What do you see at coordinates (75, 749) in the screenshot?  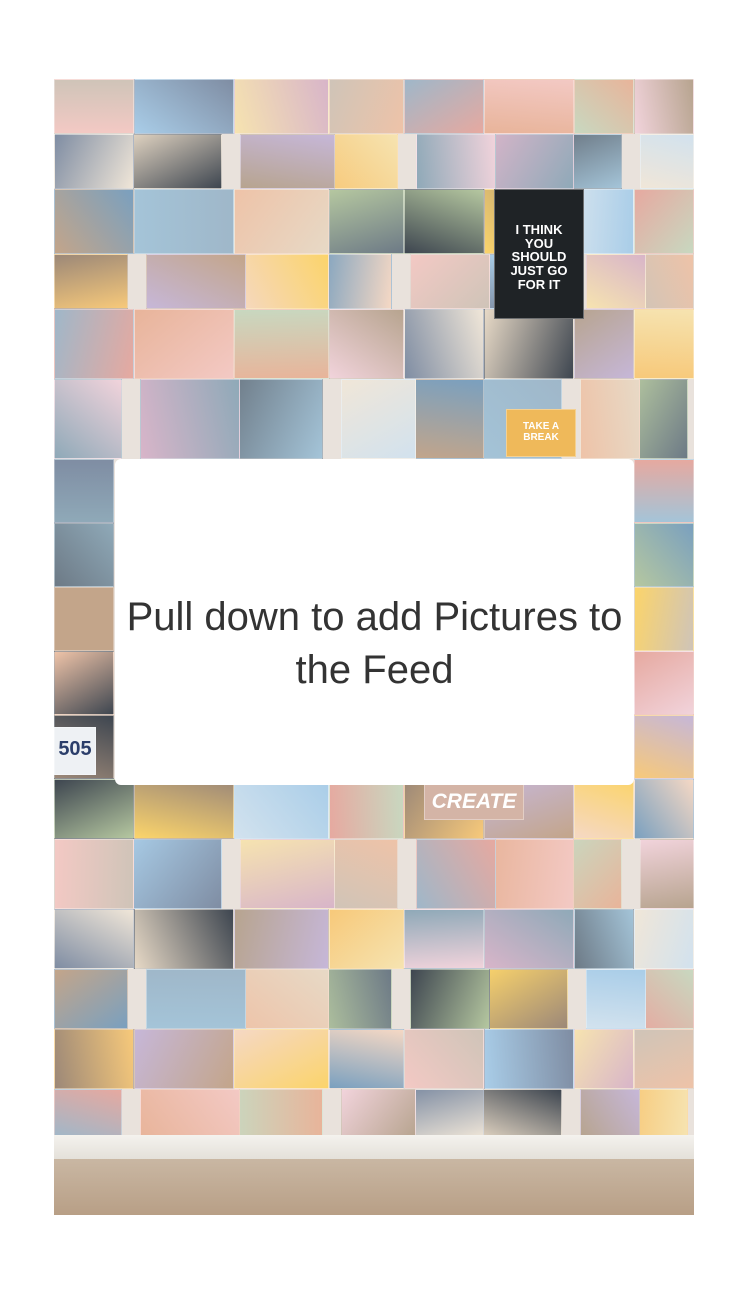 I see `plate-number-text: 505` at bounding box center [75, 749].